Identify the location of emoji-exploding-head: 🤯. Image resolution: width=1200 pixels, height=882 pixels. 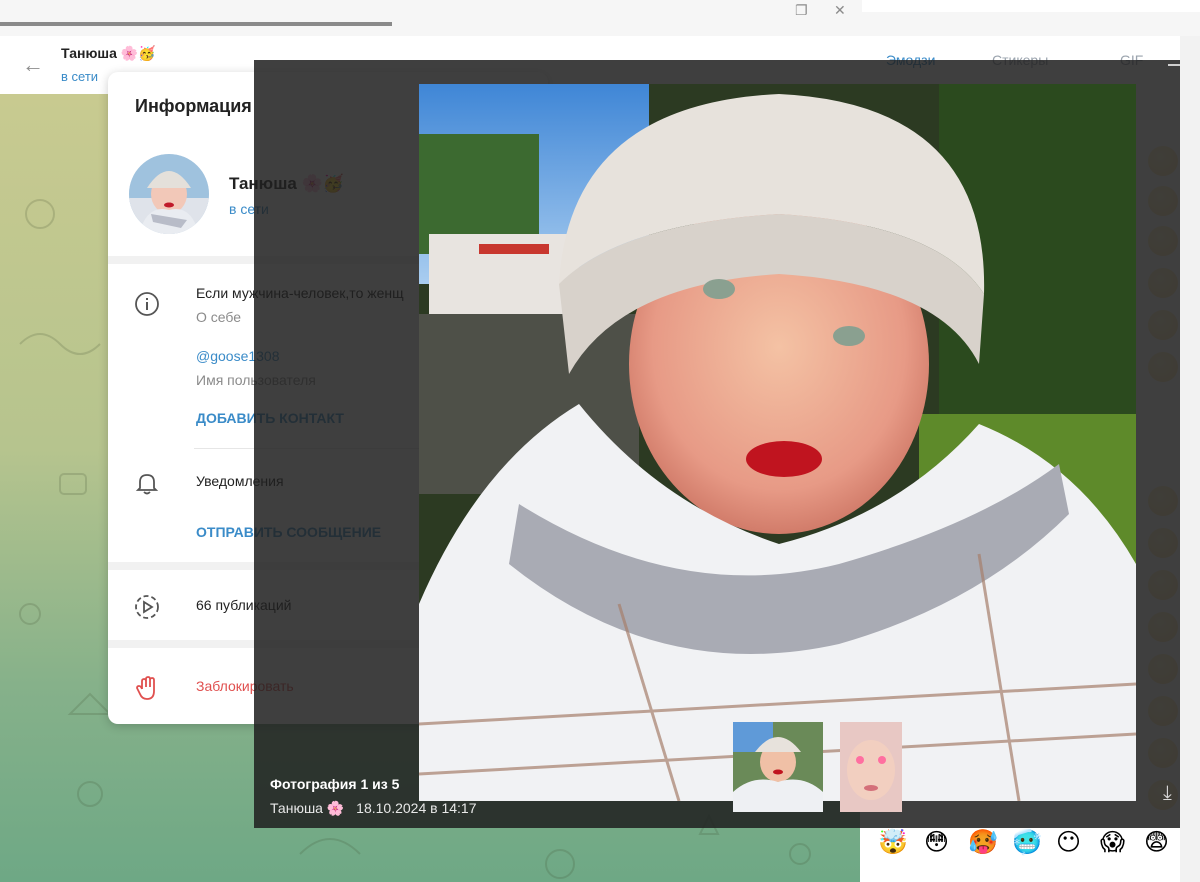
(893, 842).